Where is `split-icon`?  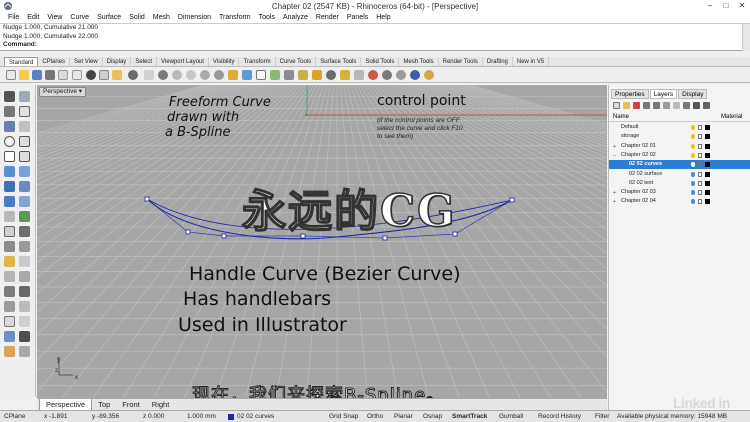
split-icon is located at coordinates (24, 276).